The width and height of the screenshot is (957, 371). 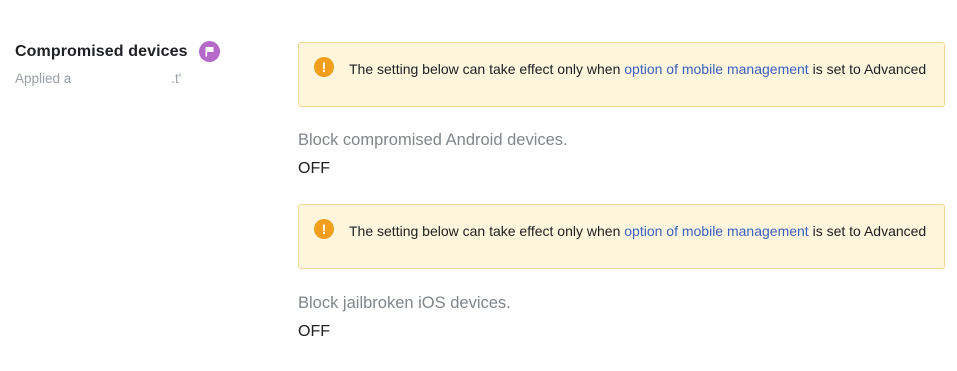 What do you see at coordinates (121, 77) in the screenshot?
I see `redacted-text` at bounding box center [121, 77].